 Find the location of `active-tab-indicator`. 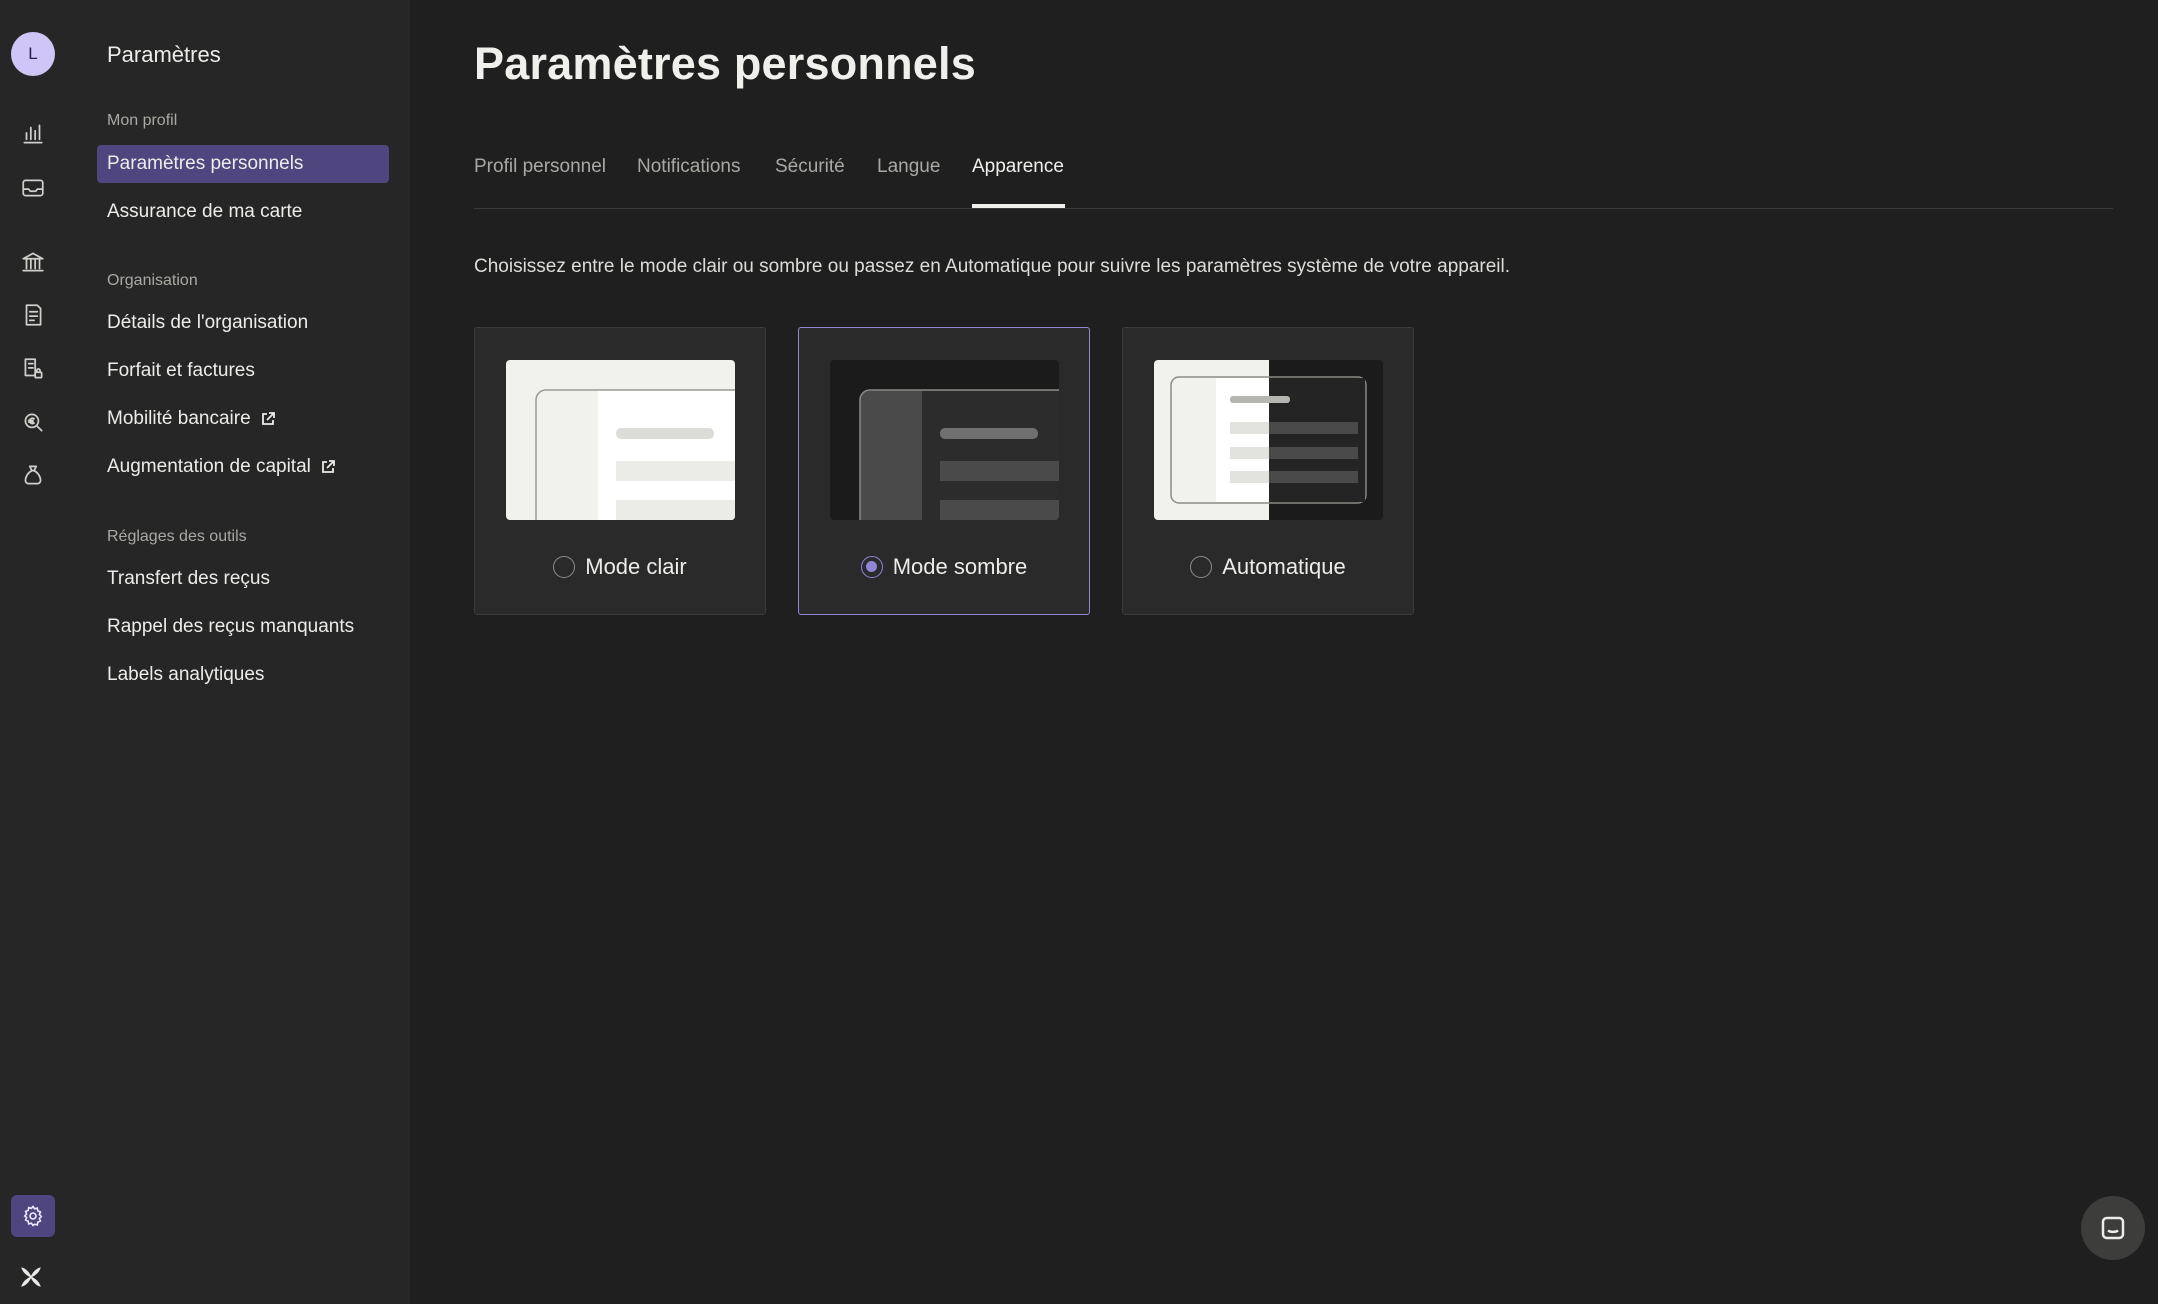

active-tab-indicator is located at coordinates (1018, 206).